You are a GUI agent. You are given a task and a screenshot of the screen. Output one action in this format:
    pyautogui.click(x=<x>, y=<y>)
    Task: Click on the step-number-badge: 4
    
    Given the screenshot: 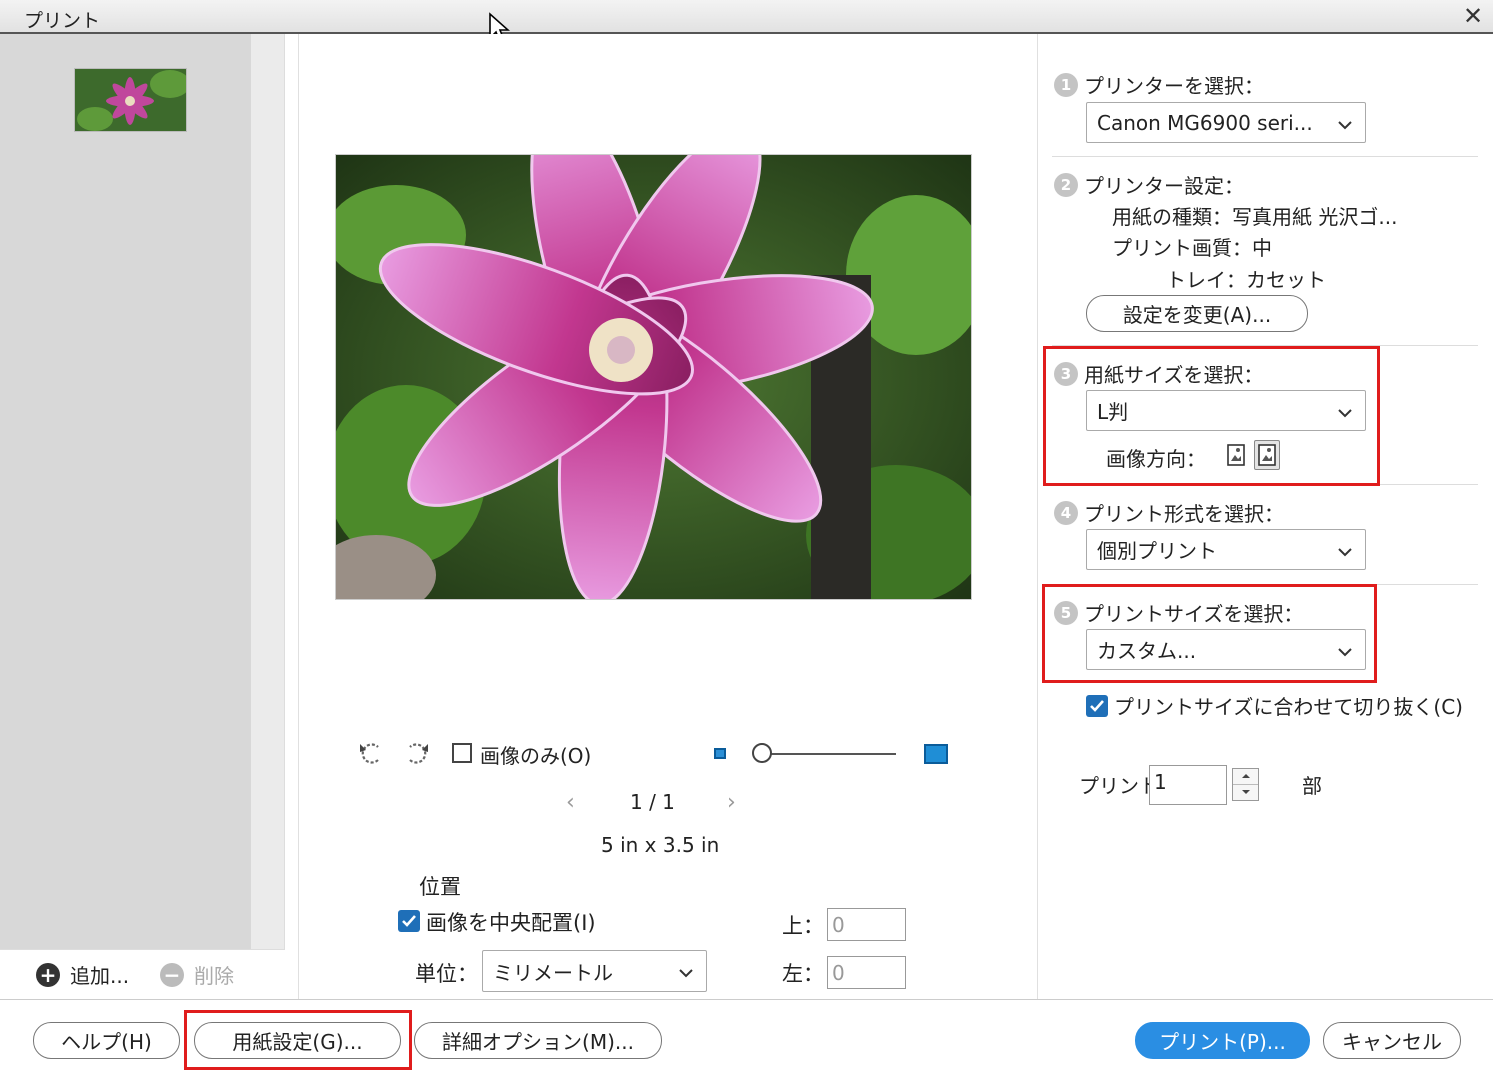 What is the action you would take?
    pyautogui.click(x=1066, y=512)
    